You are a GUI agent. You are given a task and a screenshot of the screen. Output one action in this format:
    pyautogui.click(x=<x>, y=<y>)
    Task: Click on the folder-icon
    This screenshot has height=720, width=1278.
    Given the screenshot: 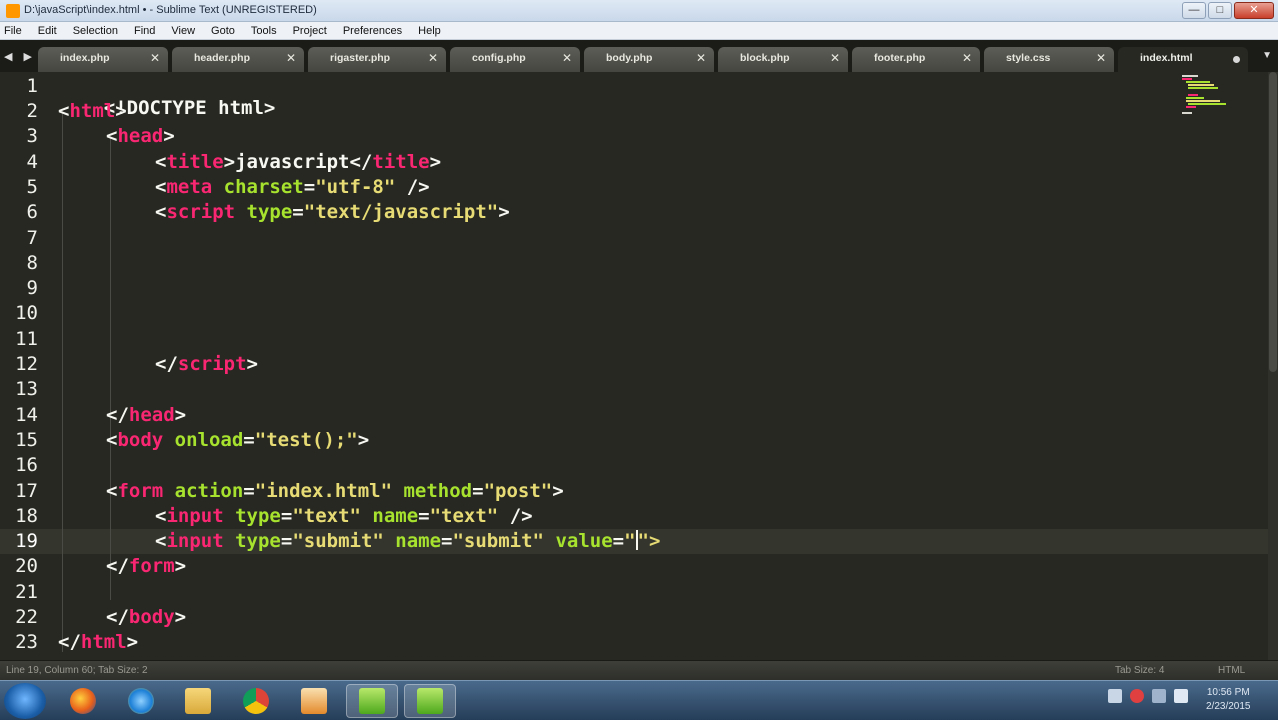 What is the action you would take?
    pyautogui.click(x=198, y=701)
    